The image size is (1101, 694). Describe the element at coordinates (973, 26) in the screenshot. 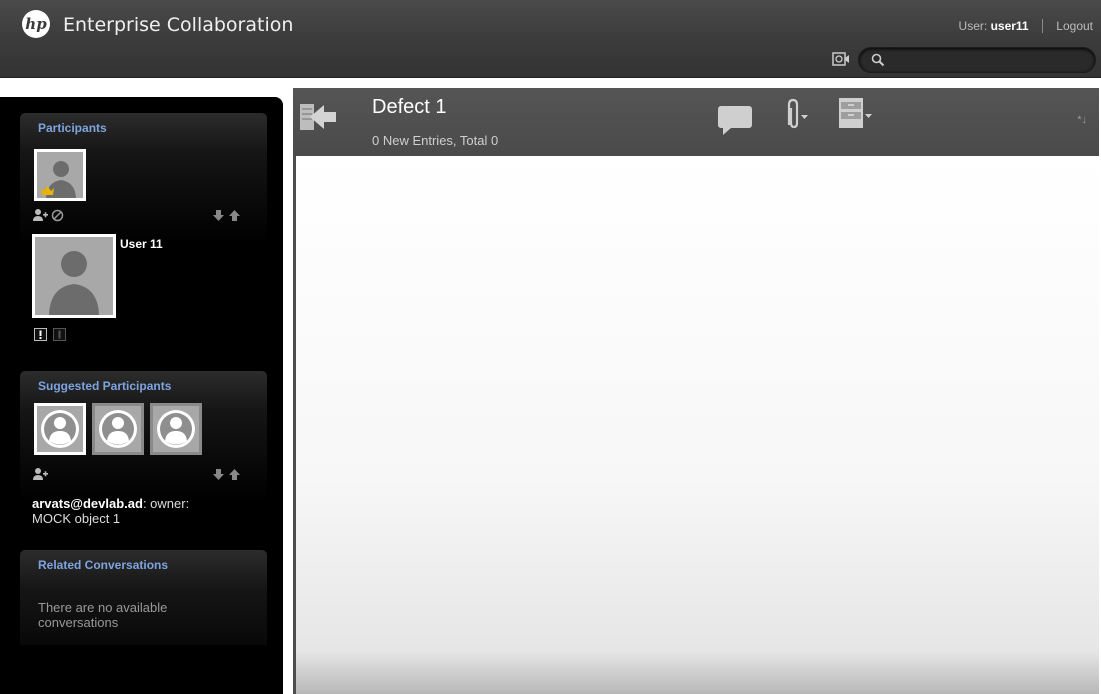

I see `user-label: User:` at that location.